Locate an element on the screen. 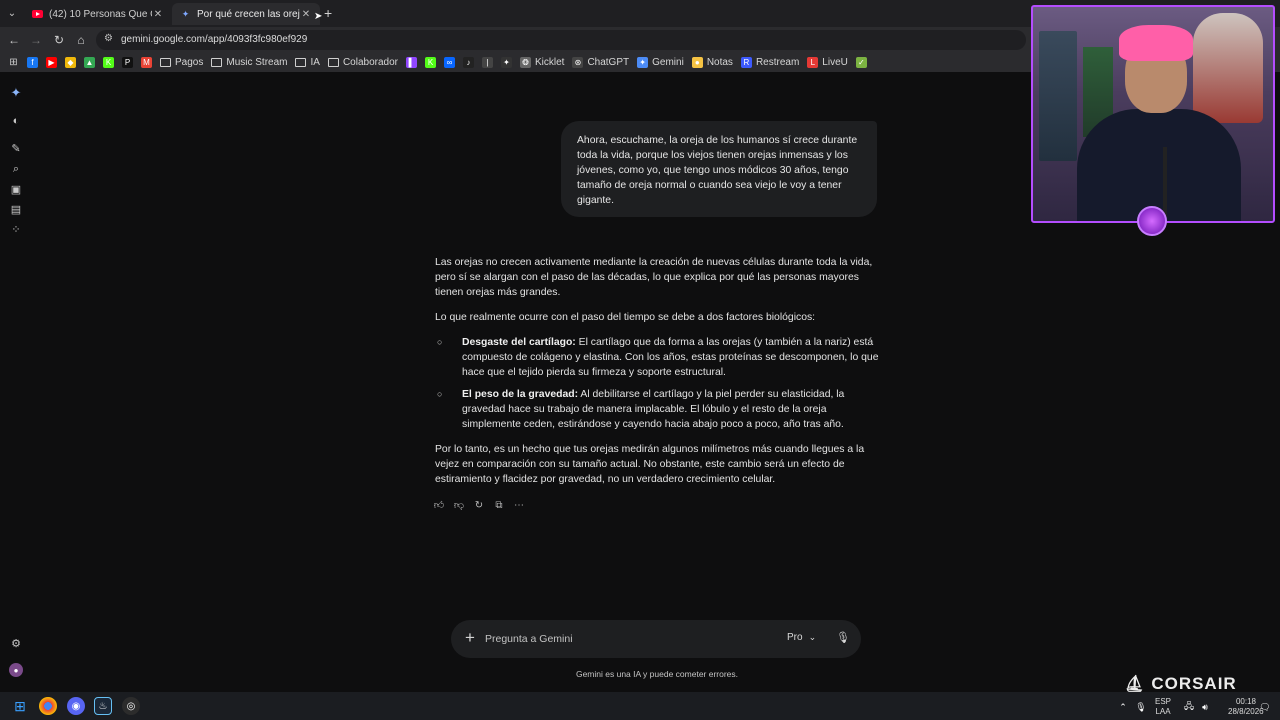 Image resolution: width=1280 pixels, height=720 pixels. bookmark-label: Music Stream is located at coordinates (257, 62).